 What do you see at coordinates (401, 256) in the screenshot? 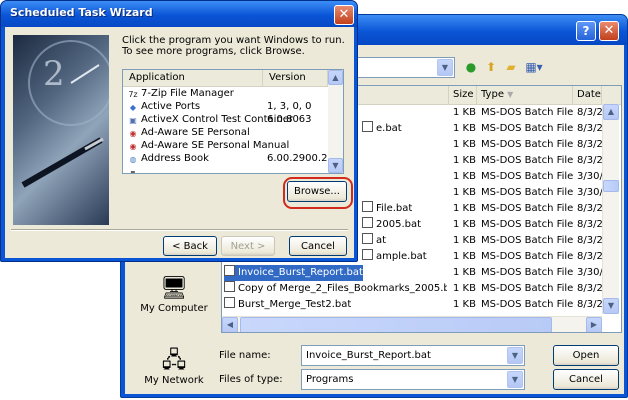
I see `file-name-text: ample.bat` at bounding box center [401, 256].